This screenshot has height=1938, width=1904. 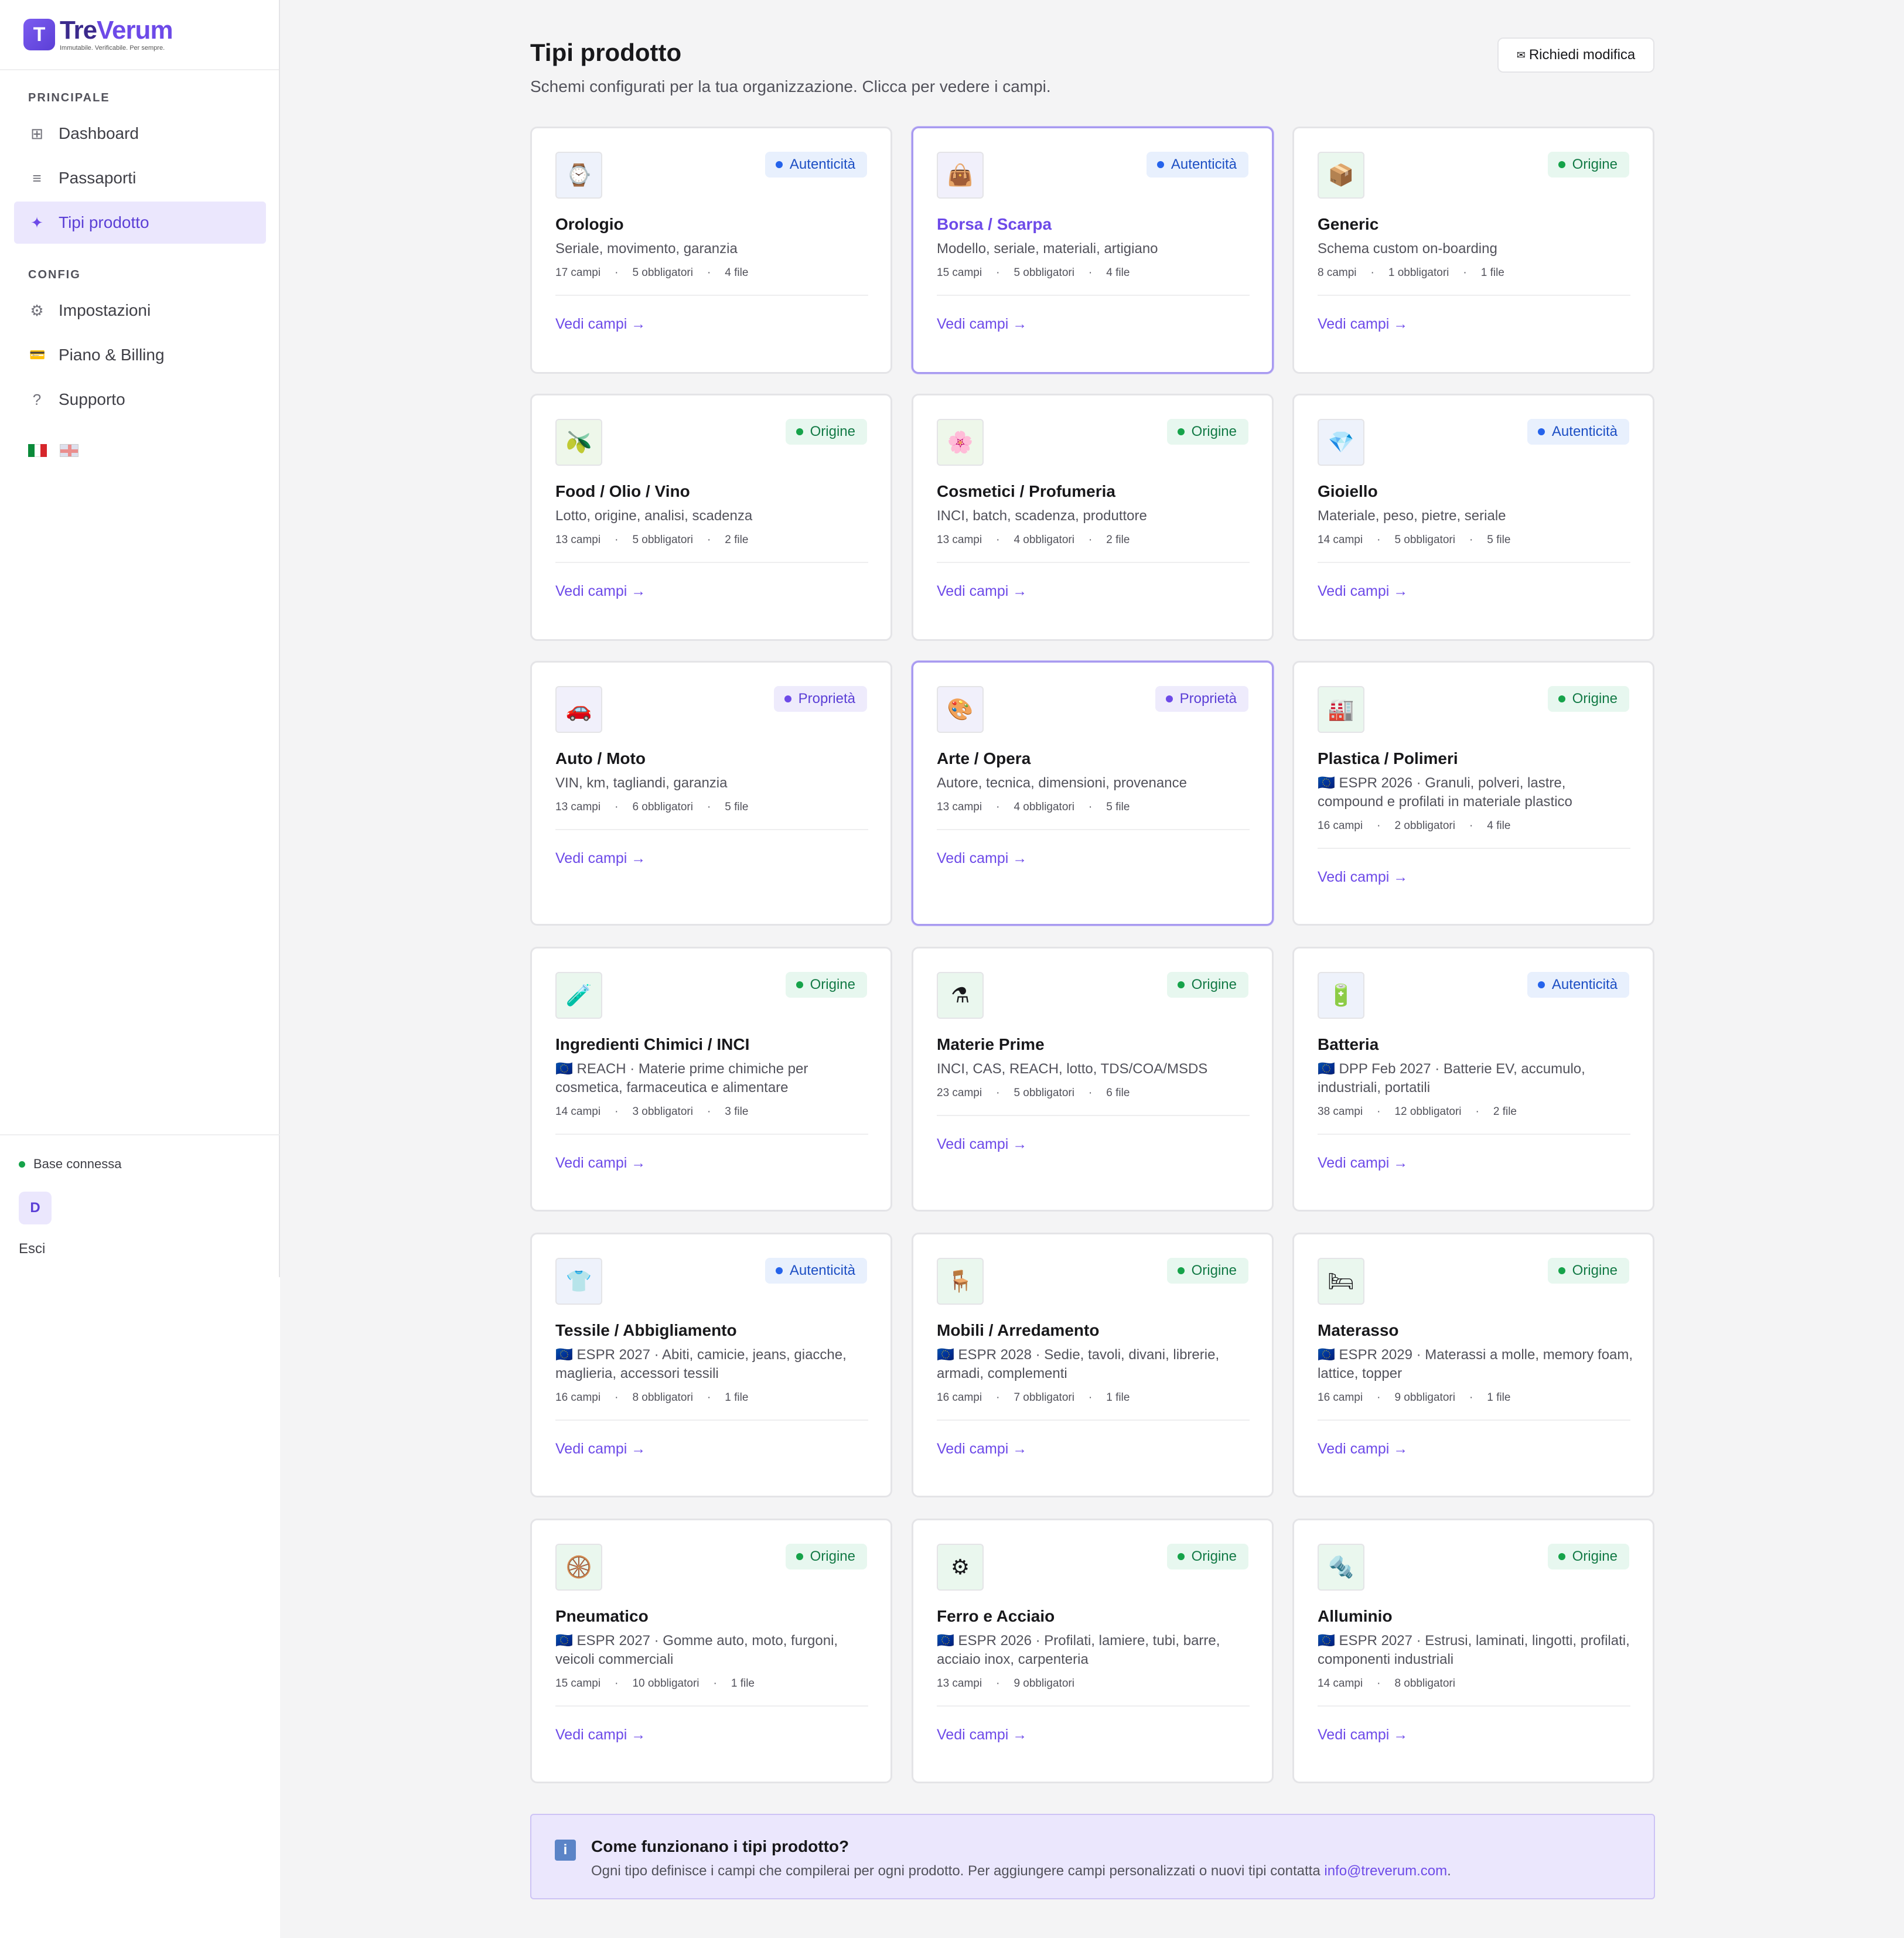 What do you see at coordinates (652, 1112) in the screenshot?
I see `card-meta: 14 campi · 3 obbligatori · 3 file` at bounding box center [652, 1112].